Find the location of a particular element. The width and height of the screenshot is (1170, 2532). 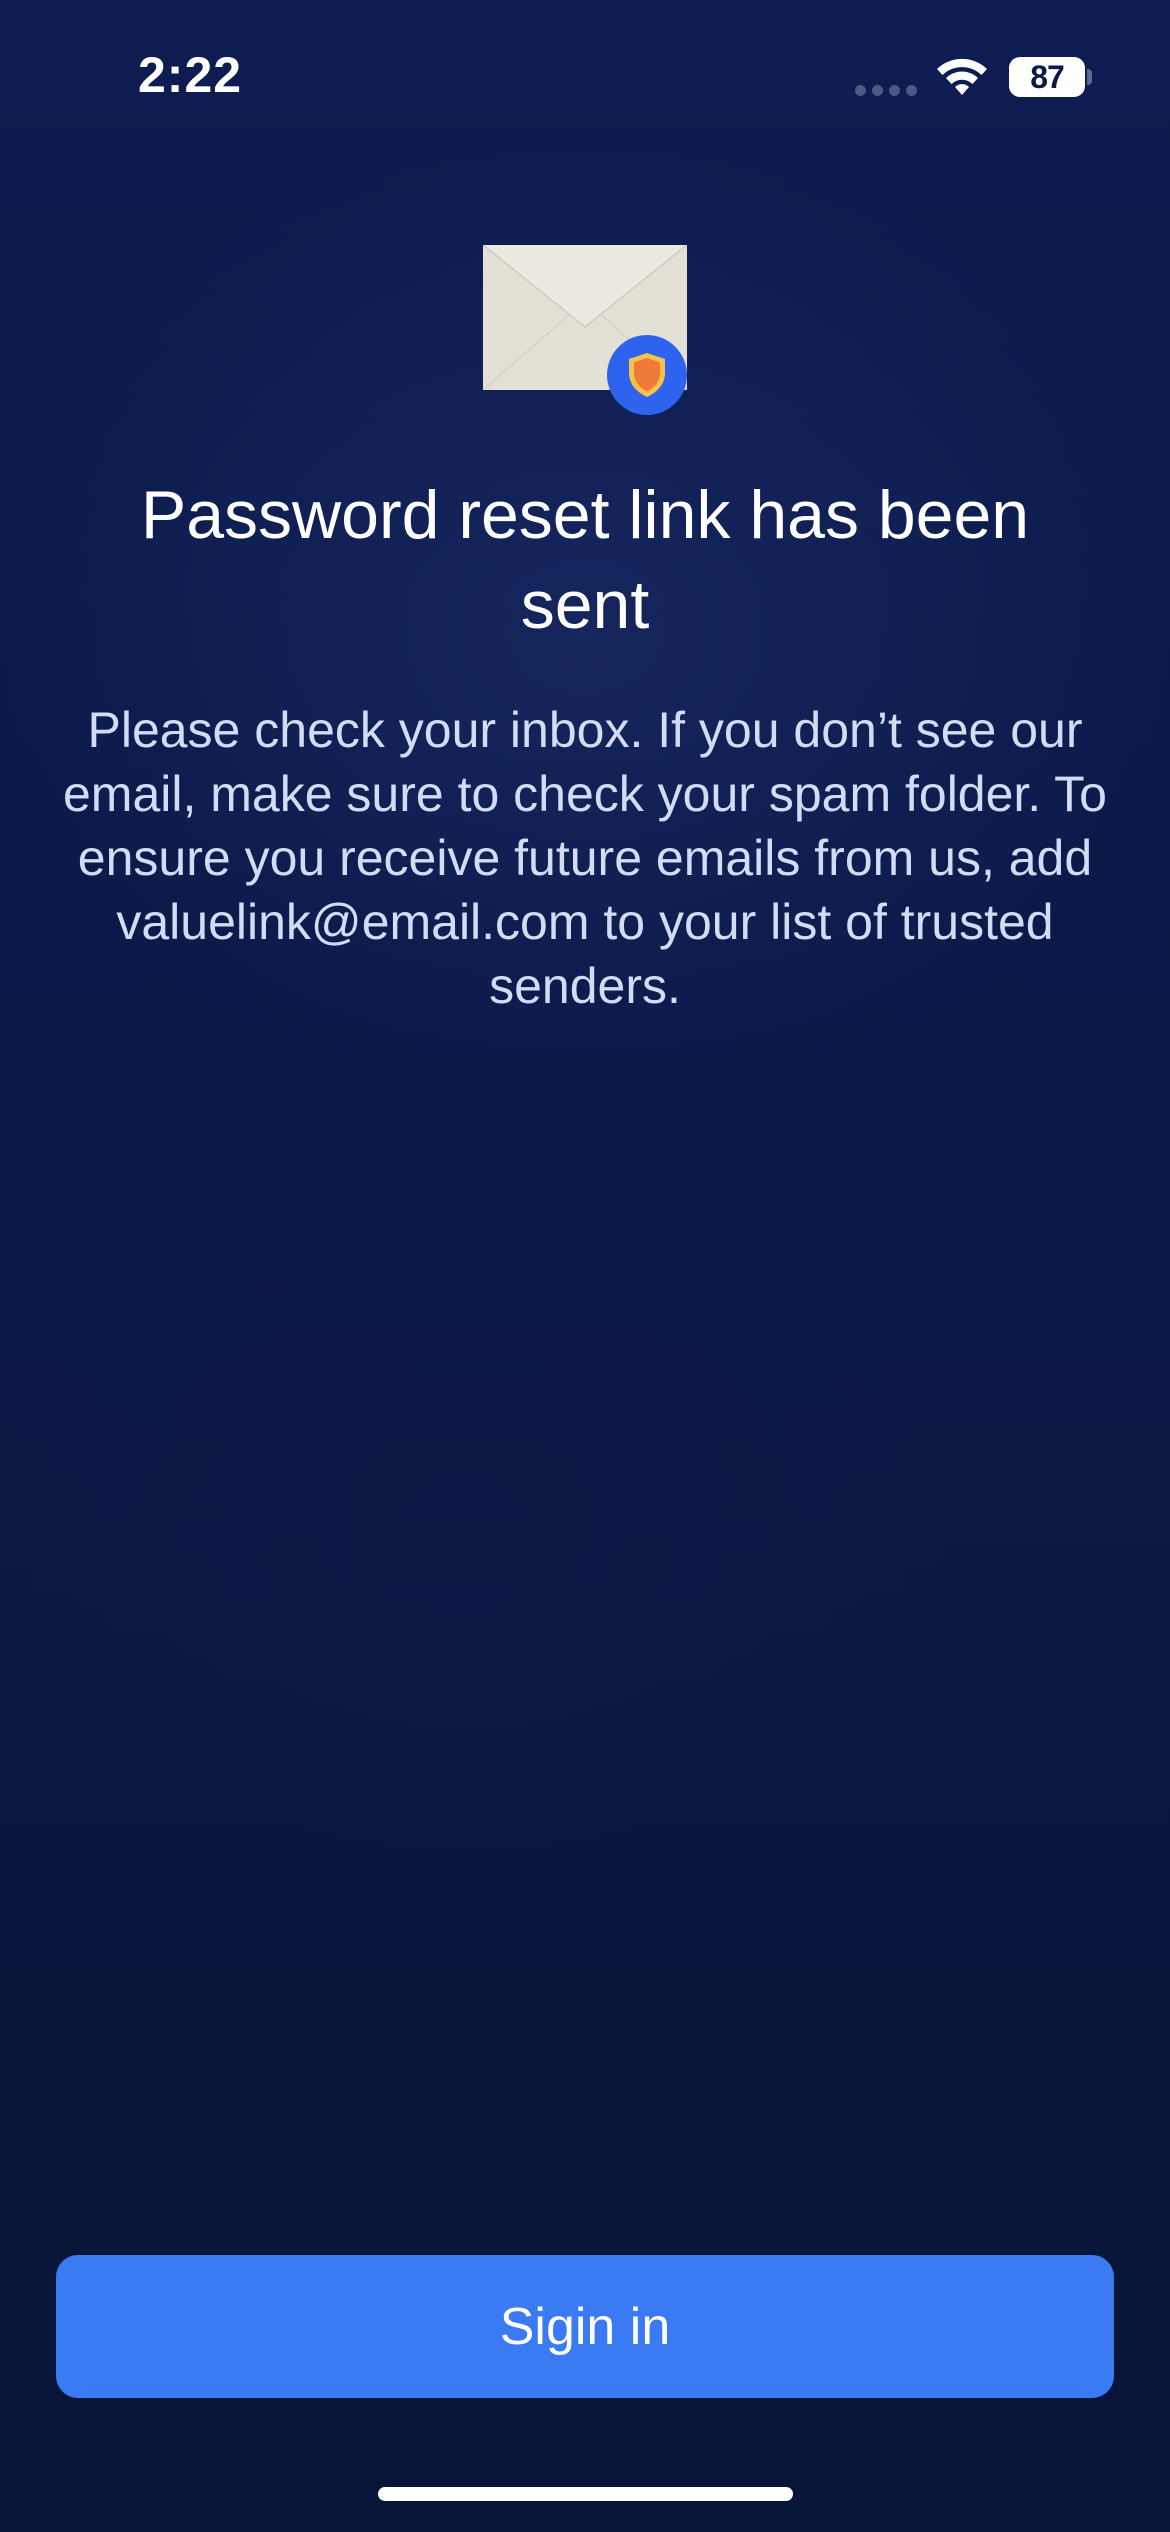

sign-in-button: Sigin in is located at coordinates (585, 2326).